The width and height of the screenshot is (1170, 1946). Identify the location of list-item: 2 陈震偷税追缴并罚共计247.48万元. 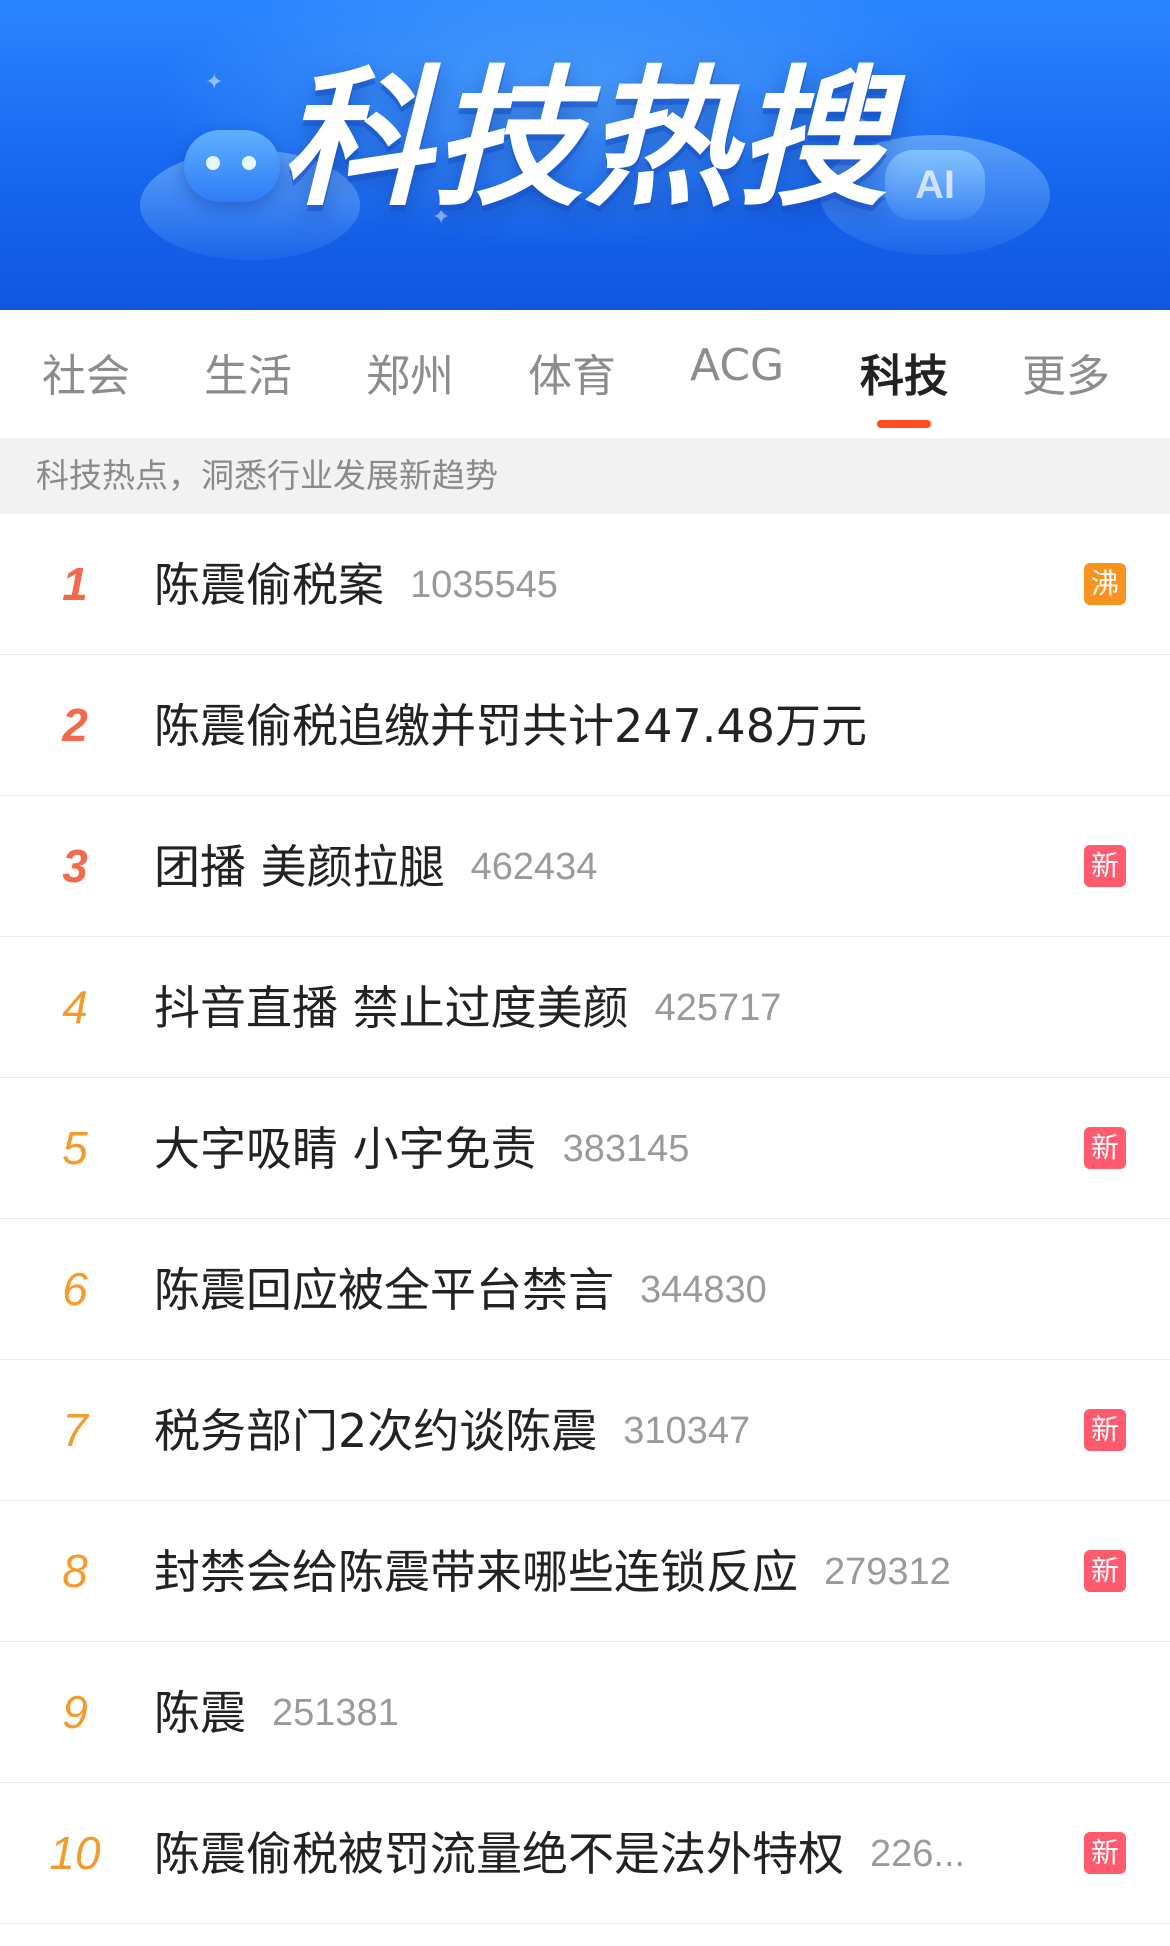
(585, 725).